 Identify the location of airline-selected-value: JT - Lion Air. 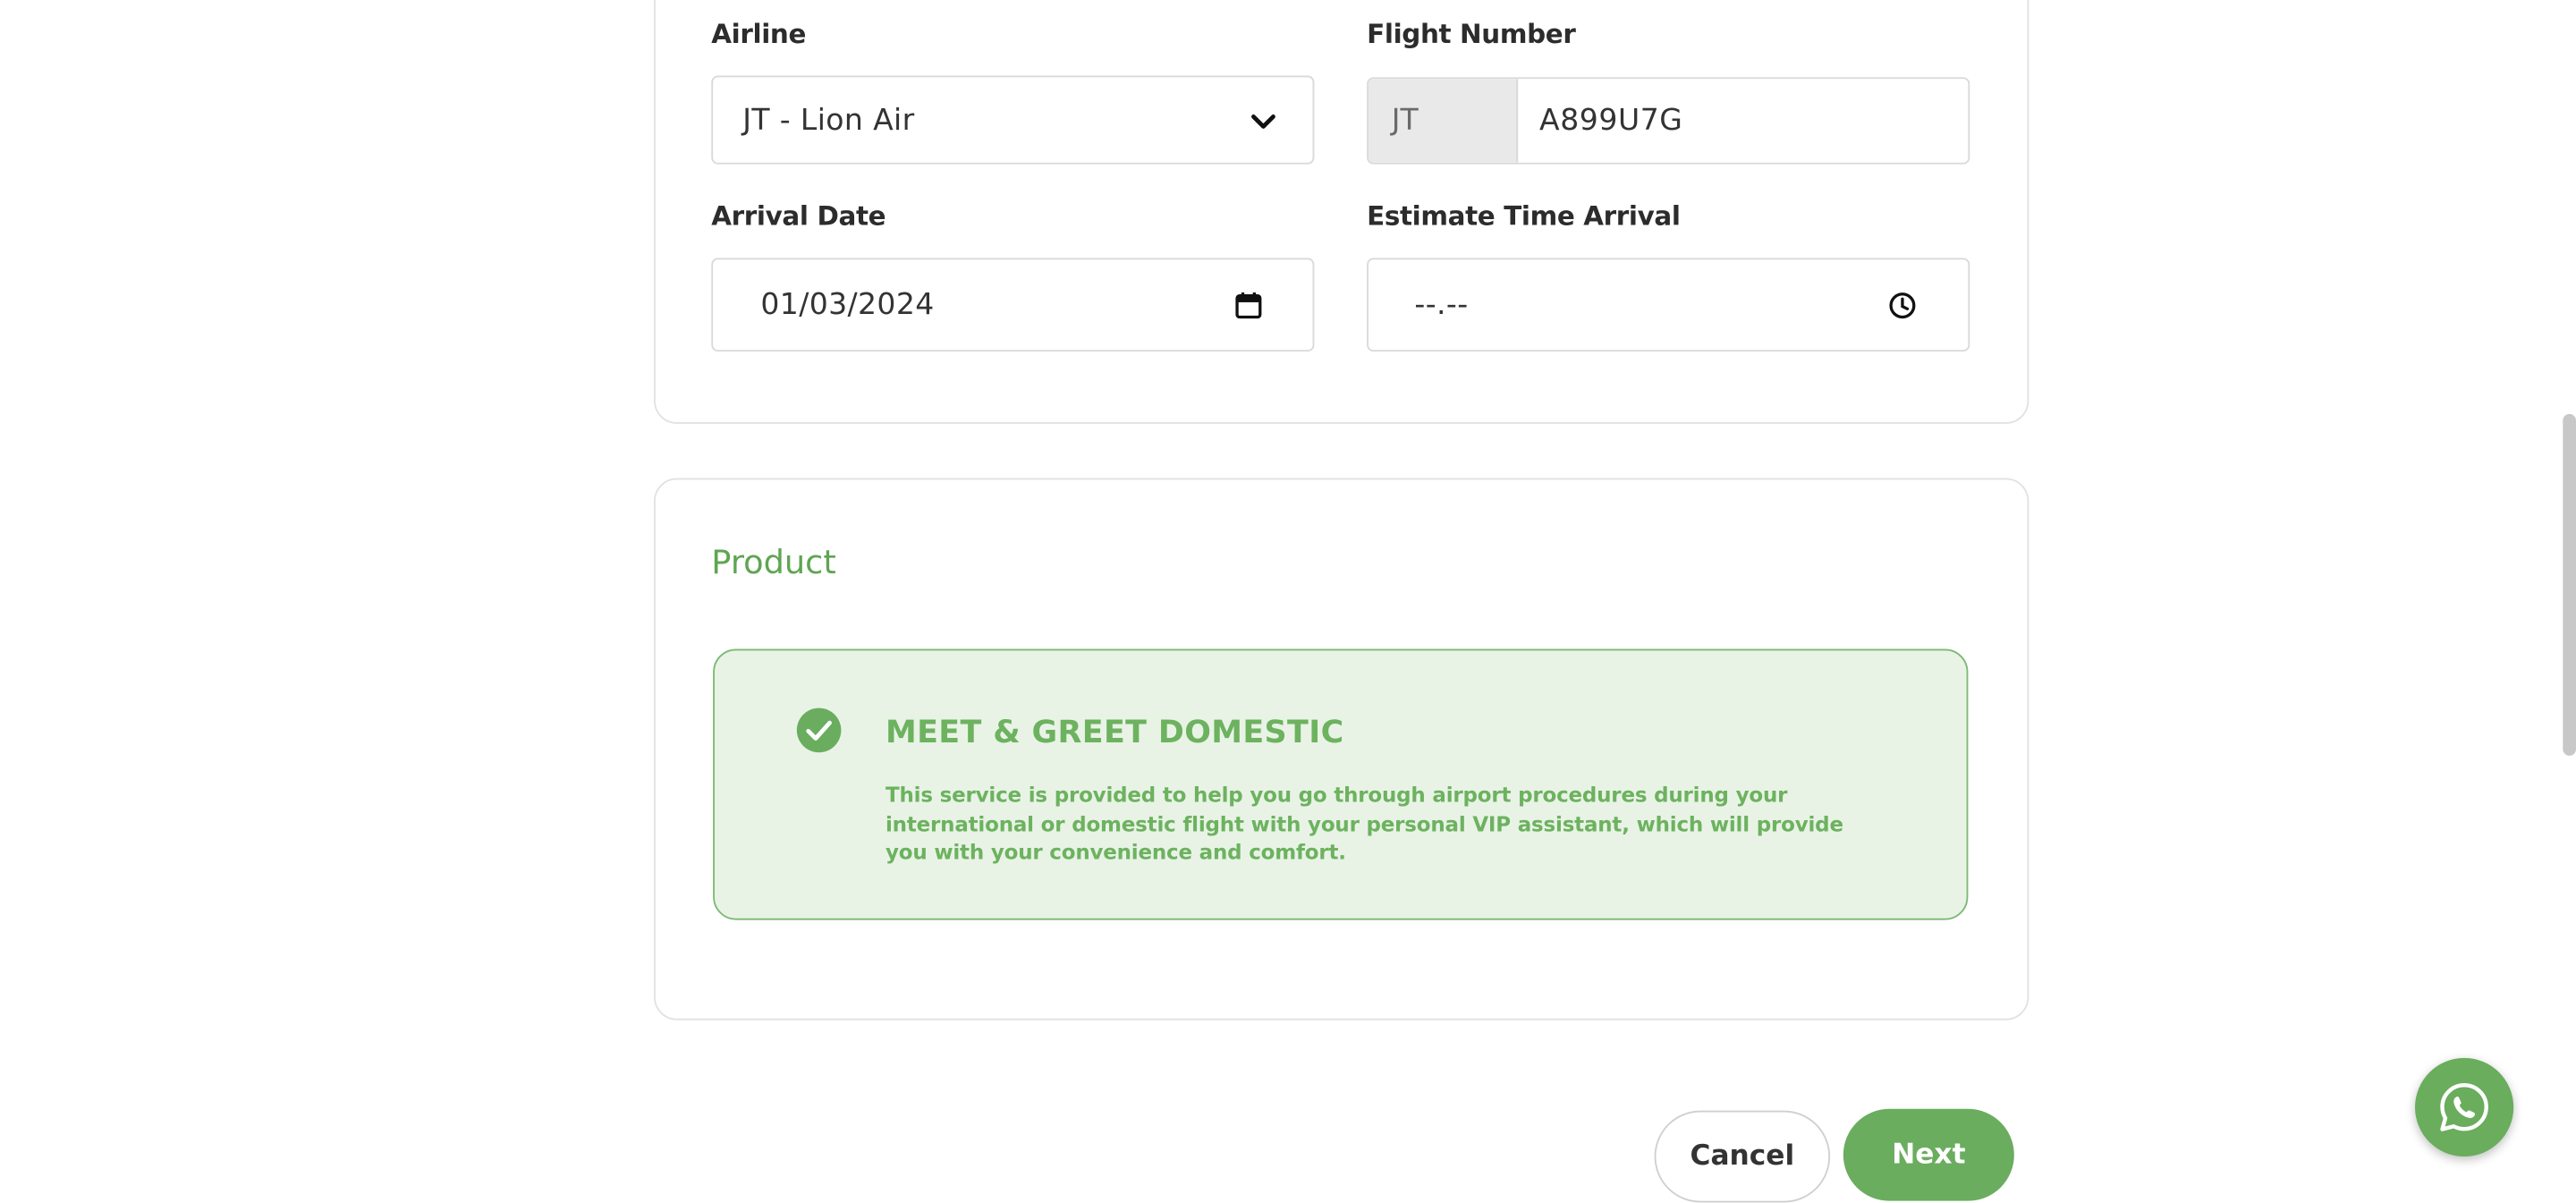
(828, 120).